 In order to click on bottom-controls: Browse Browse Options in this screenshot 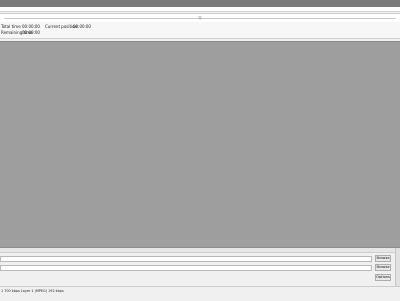, I will do `click(200, 267)`.